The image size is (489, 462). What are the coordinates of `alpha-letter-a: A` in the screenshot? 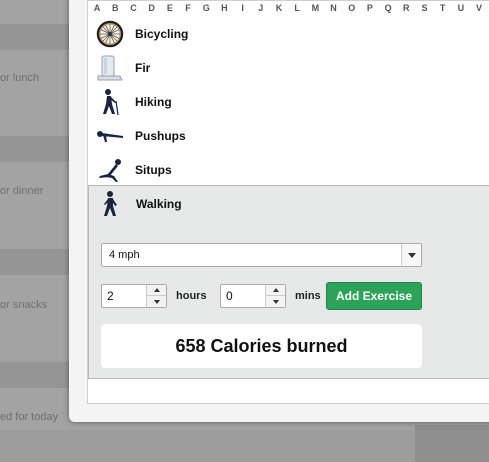 It's located at (97, 8).